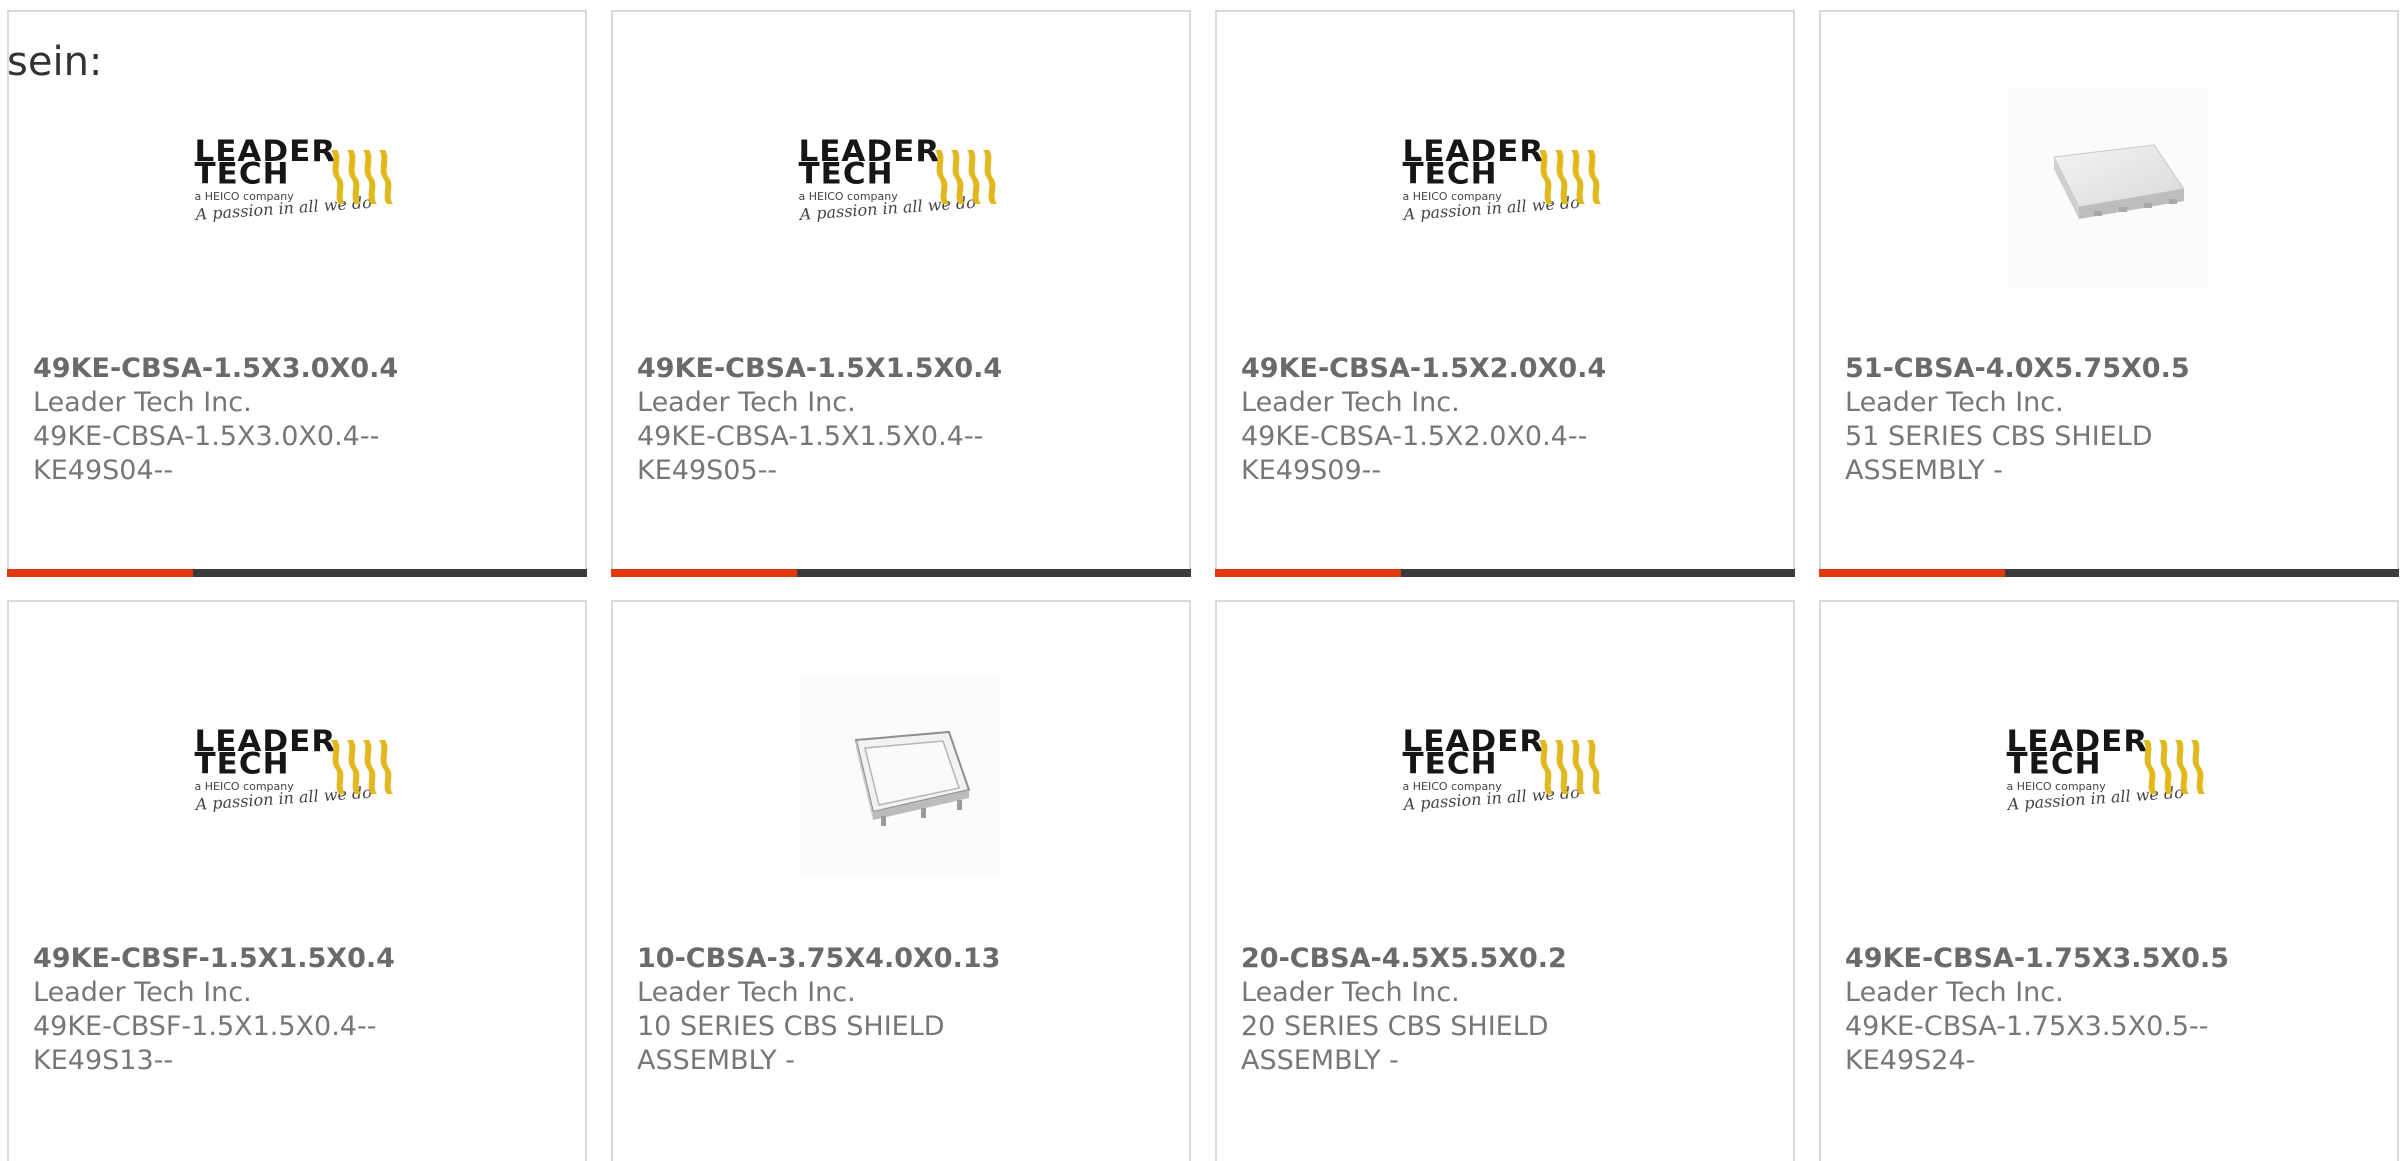 This screenshot has height=1161, width=2407. Describe the element at coordinates (2109, 959) in the screenshot. I see `part-number: 49KE-CBSA-1.75X3.5X0.5` at that location.